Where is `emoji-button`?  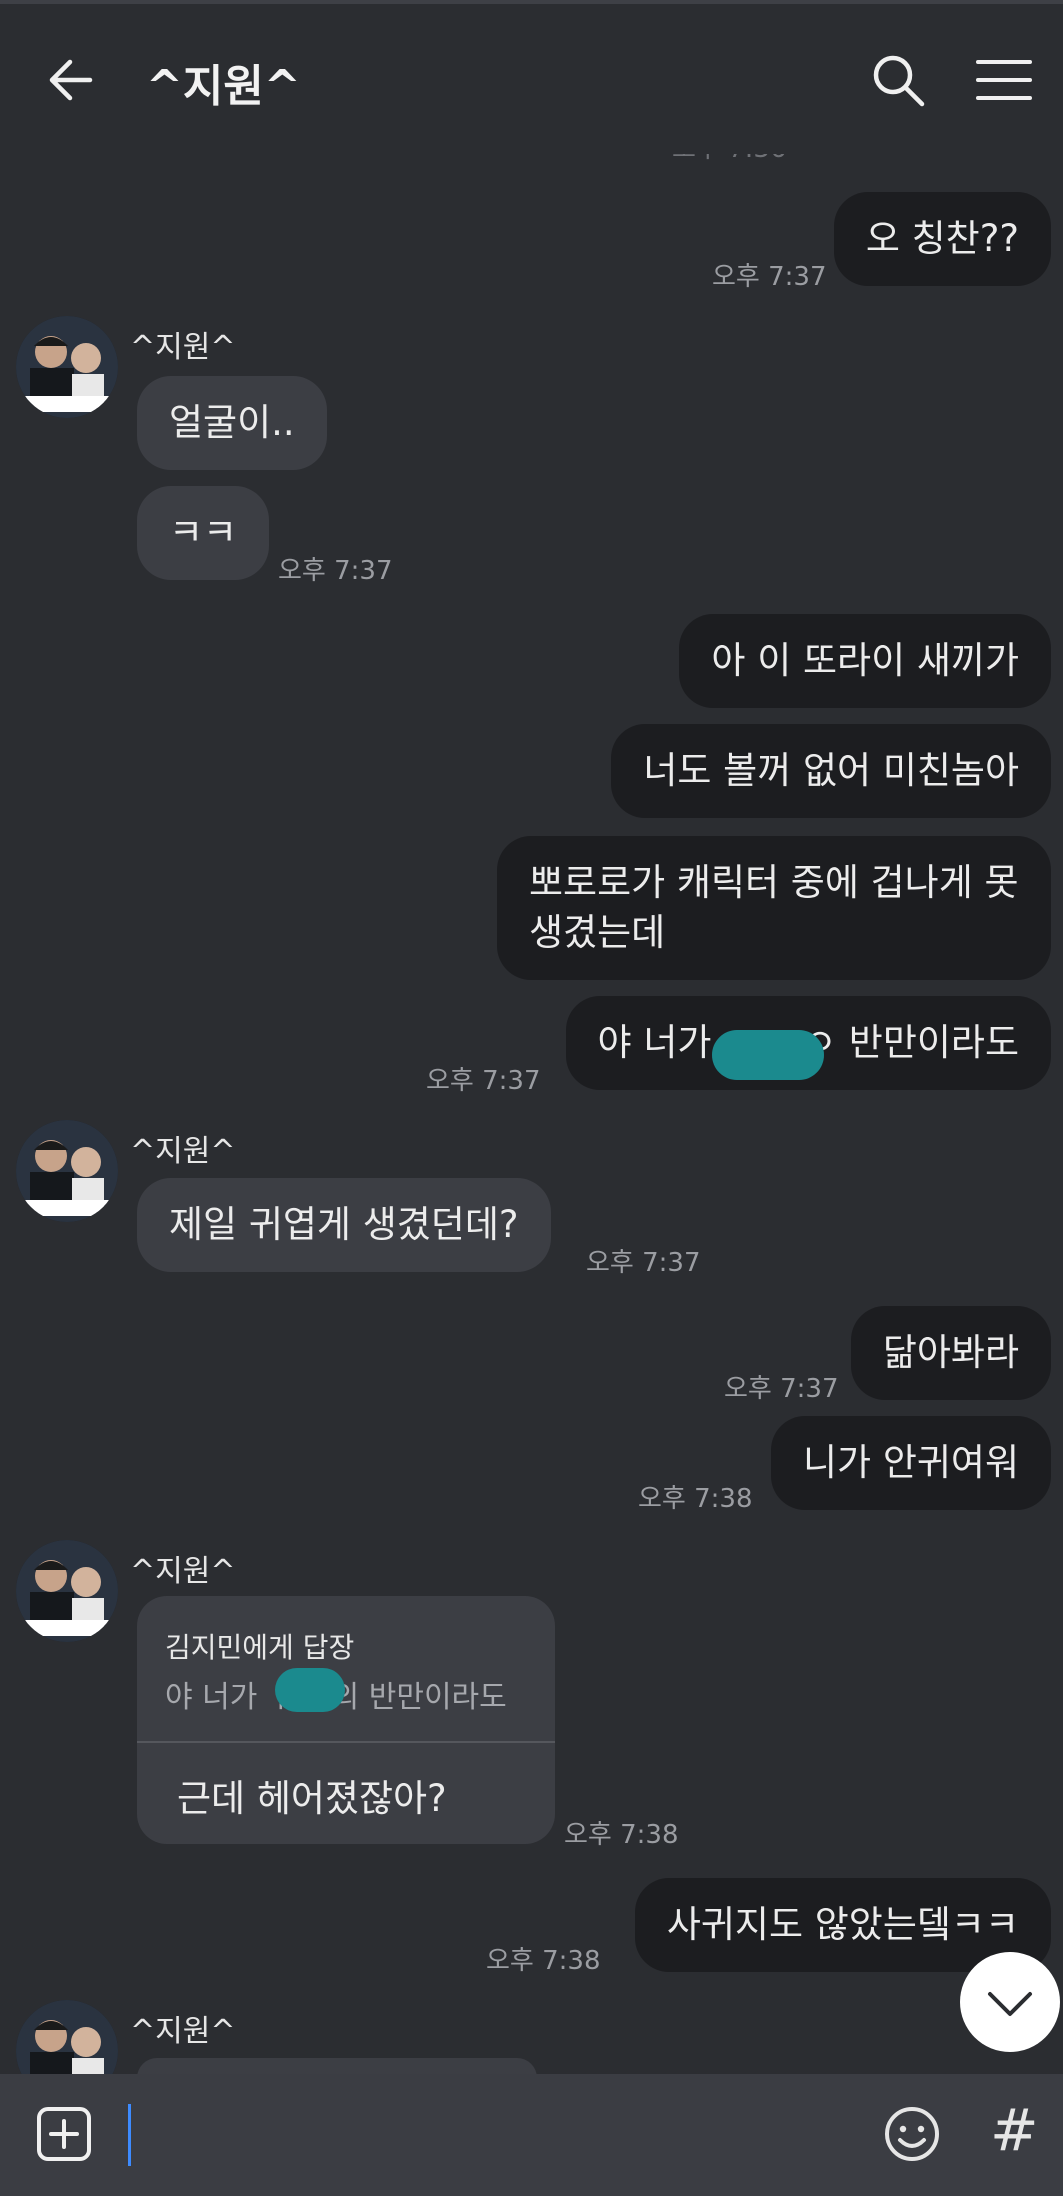 emoji-button is located at coordinates (912, 2134).